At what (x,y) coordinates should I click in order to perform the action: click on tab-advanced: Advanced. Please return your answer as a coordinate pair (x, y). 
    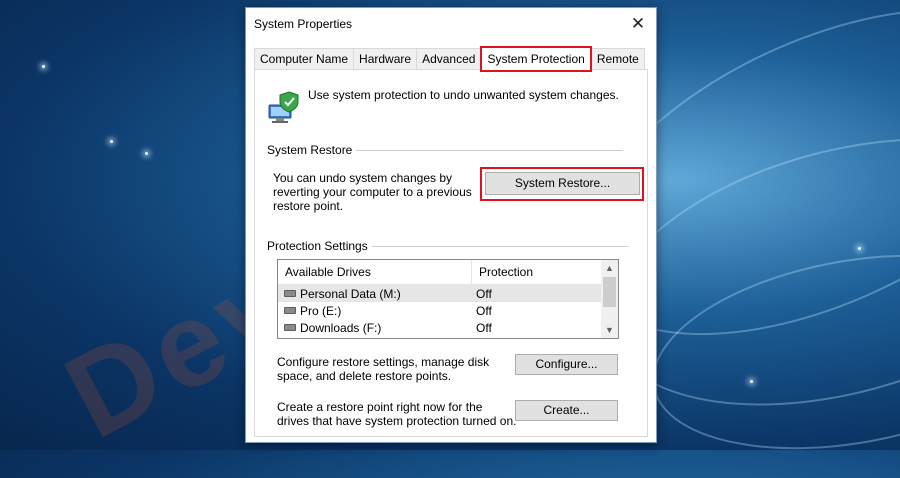
    Looking at the image, I should click on (449, 58).